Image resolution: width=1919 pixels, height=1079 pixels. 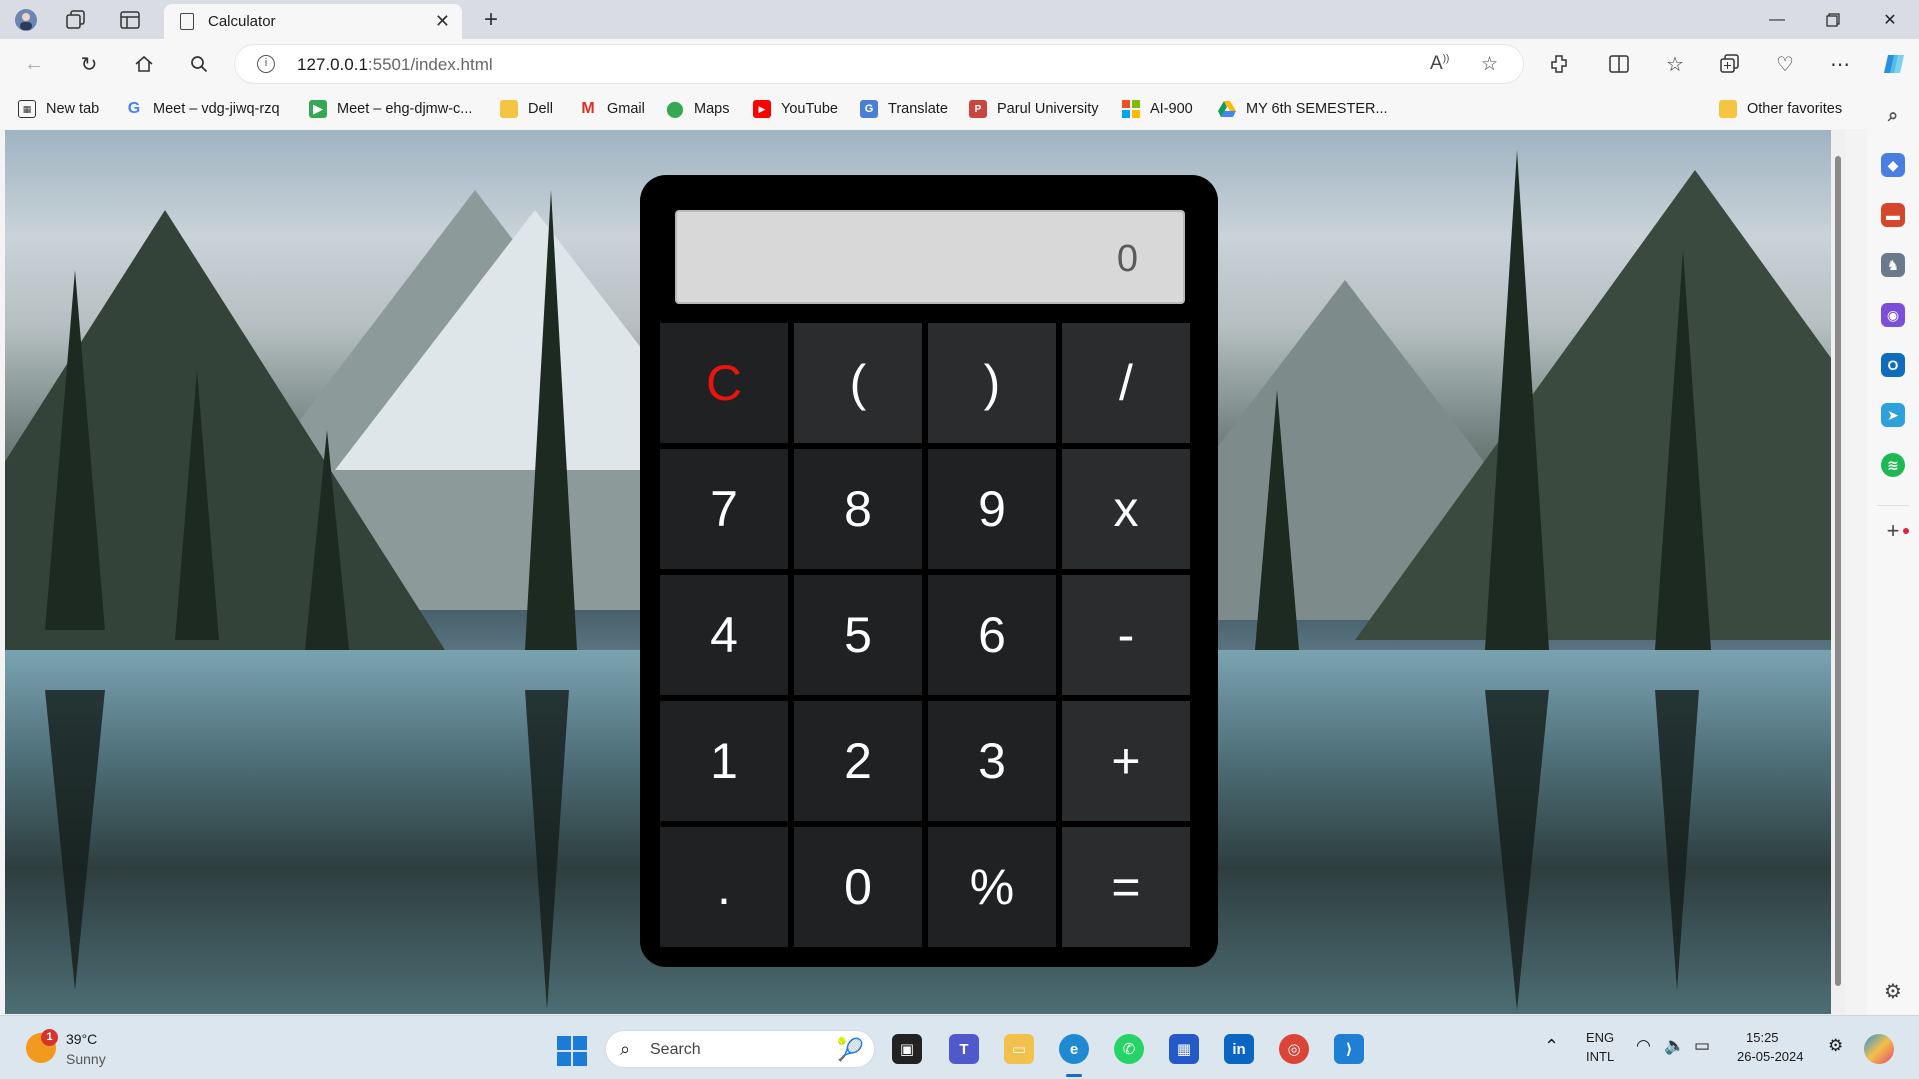 What do you see at coordinates (907, 1049) in the screenshot?
I see `task-view-icon: ▣` at bounding box center [907, 1049].